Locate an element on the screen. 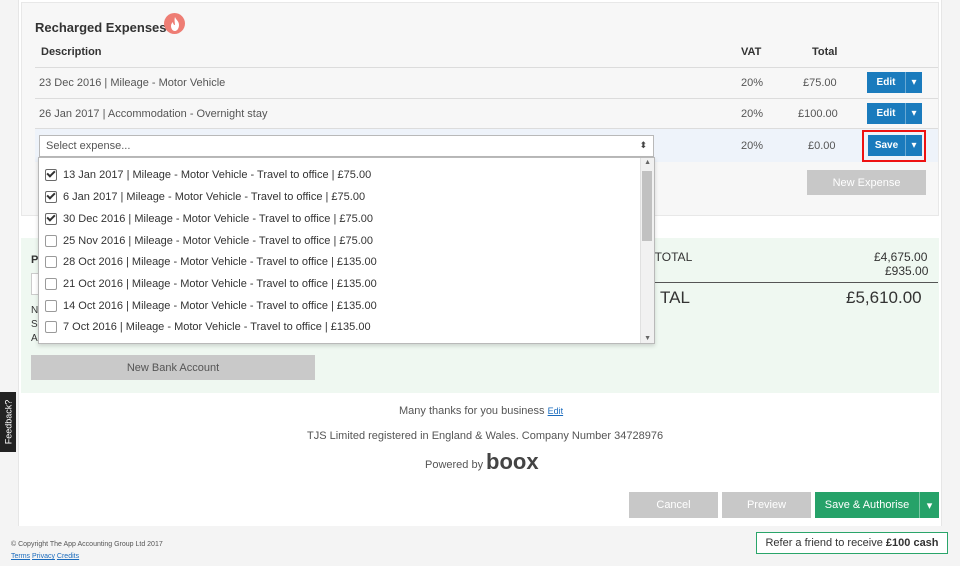 The height and width of the screenshot is (566, 960). col-header-vat: VAT is located at coordinates (751, 52).